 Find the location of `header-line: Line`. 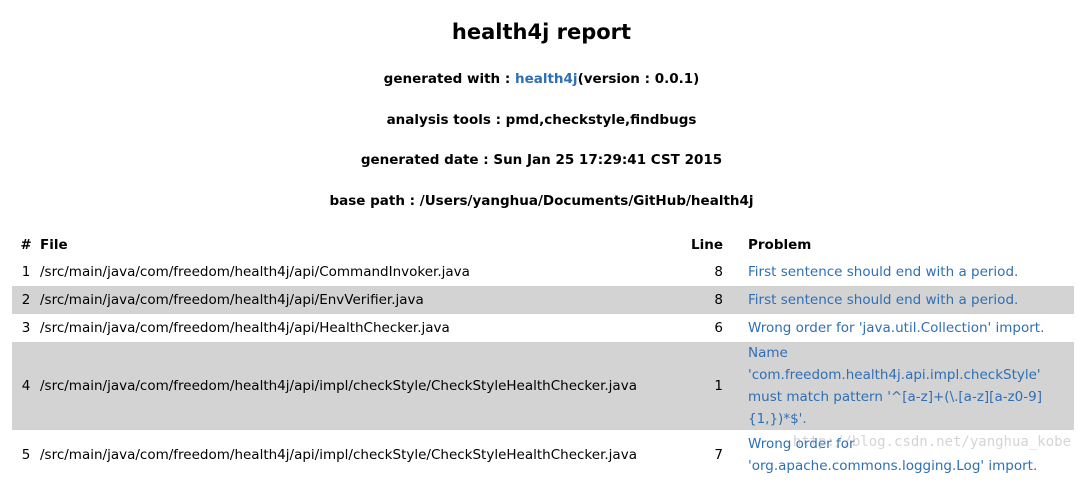

header-line: Line is located at coordinates (707, 245).